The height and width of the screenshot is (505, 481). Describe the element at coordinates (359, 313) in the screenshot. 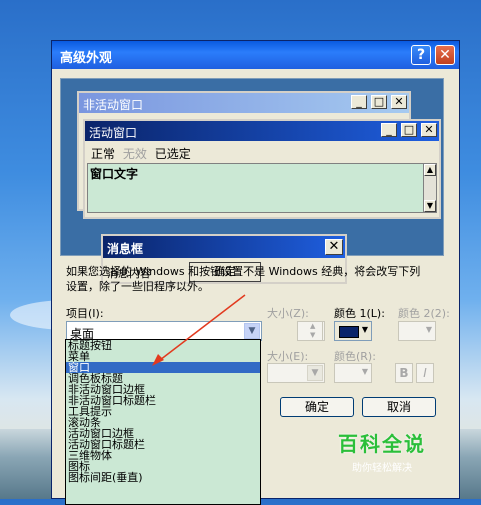

I see `color1-label: 颜色 1(L):` at that location.